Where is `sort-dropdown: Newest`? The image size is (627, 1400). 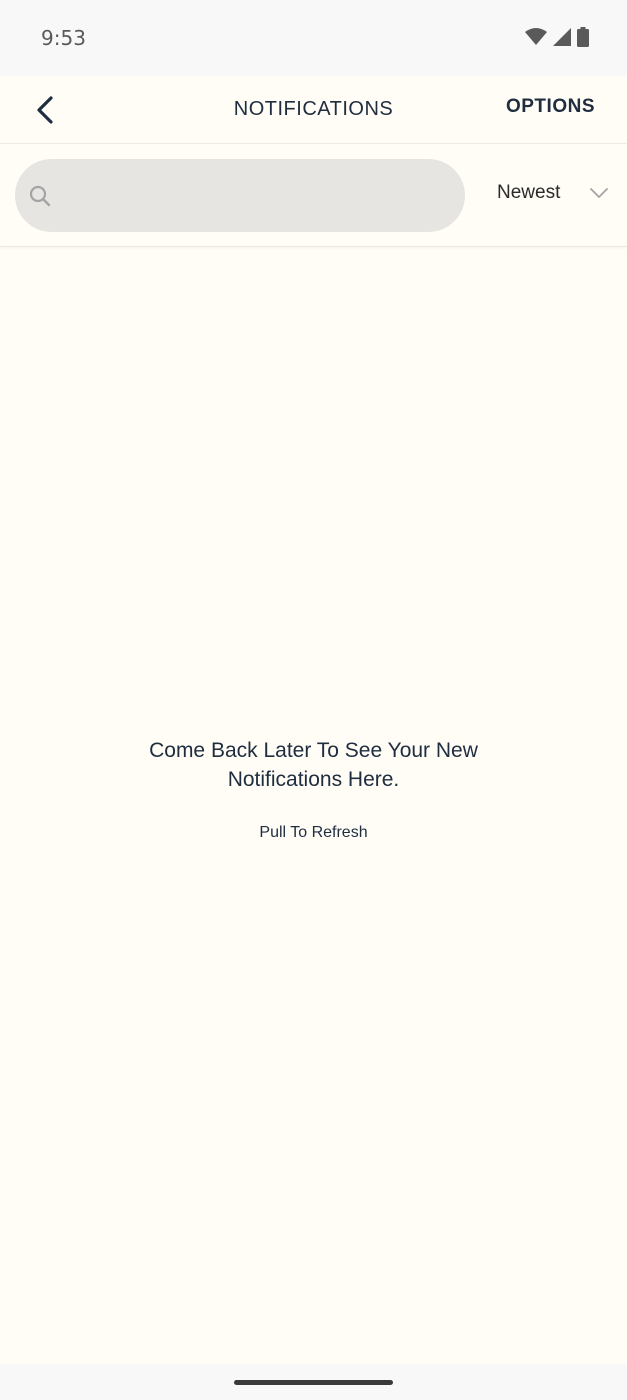 sort-dropdown: Newest is located at coordinates (553, 193).